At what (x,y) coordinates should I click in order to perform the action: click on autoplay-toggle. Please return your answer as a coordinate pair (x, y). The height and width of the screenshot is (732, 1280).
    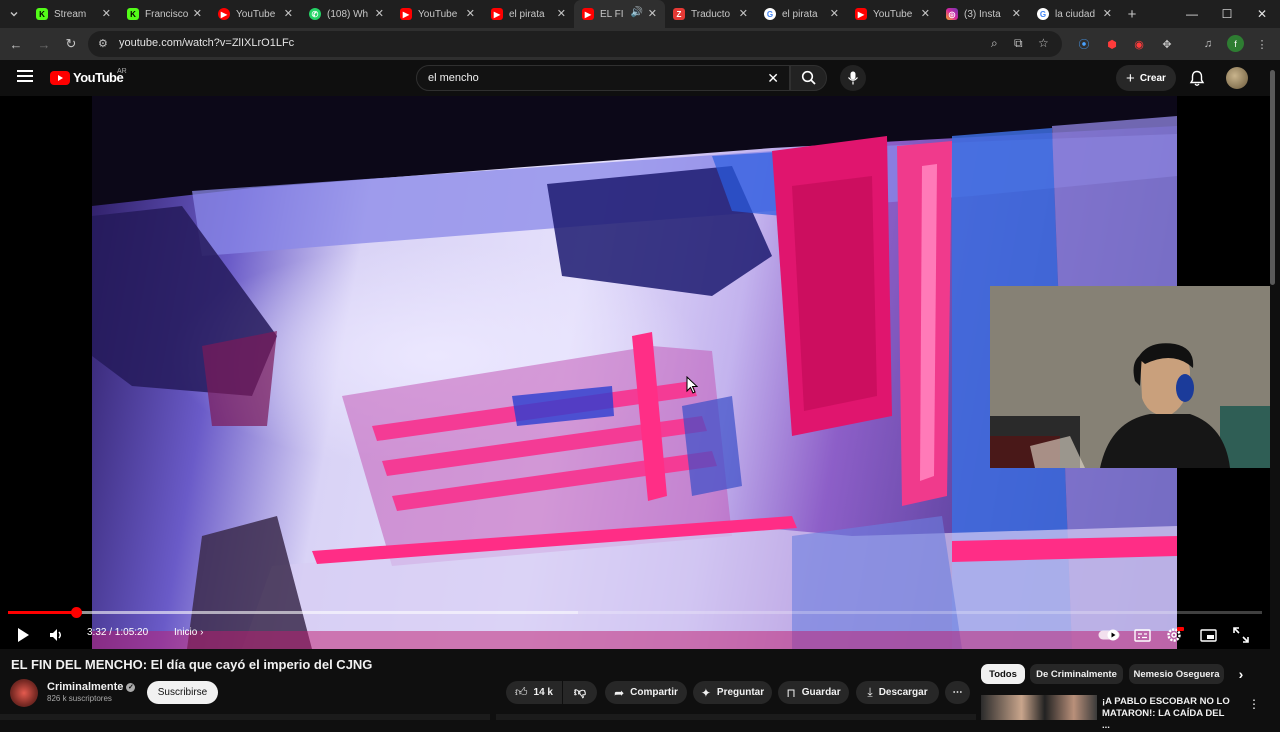
    Looking at the image, I should click on (1109, 635).